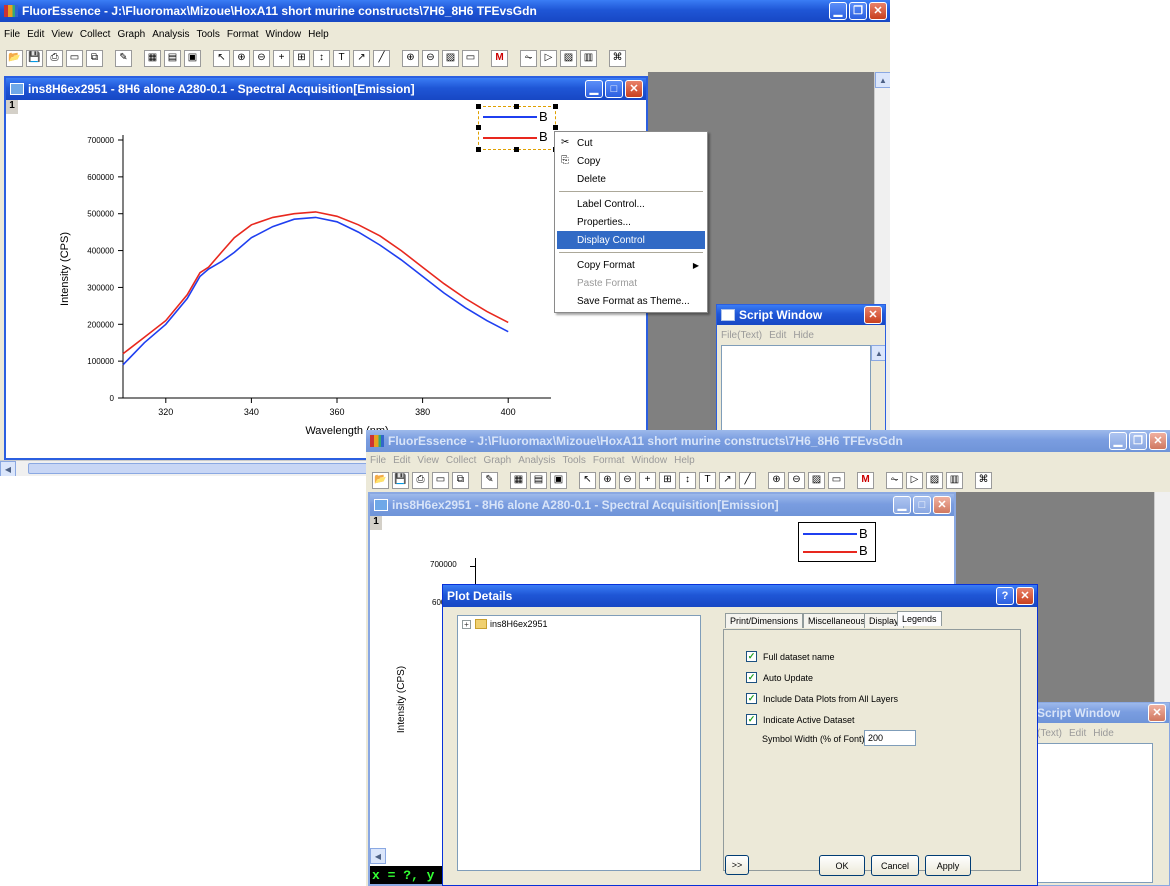  Describe the element at coordinates (627, 480) in the screenshot. I see `zoom-out-icon: ⊖` at that location.